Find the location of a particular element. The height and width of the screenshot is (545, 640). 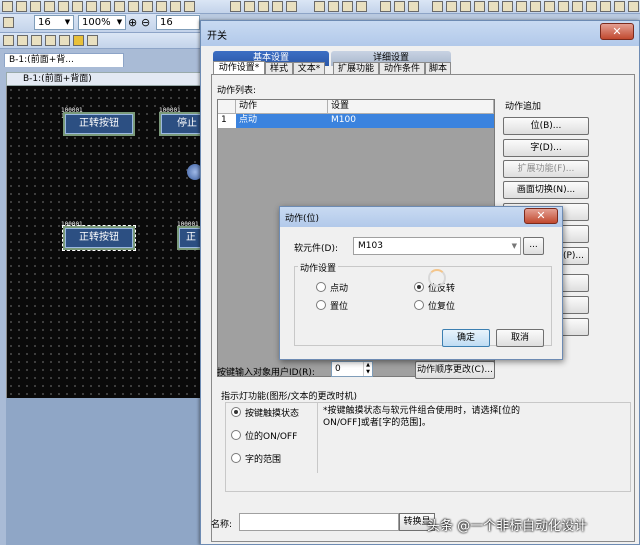

action-settings-label: 动作设置 is located at coordinates (318, 267).